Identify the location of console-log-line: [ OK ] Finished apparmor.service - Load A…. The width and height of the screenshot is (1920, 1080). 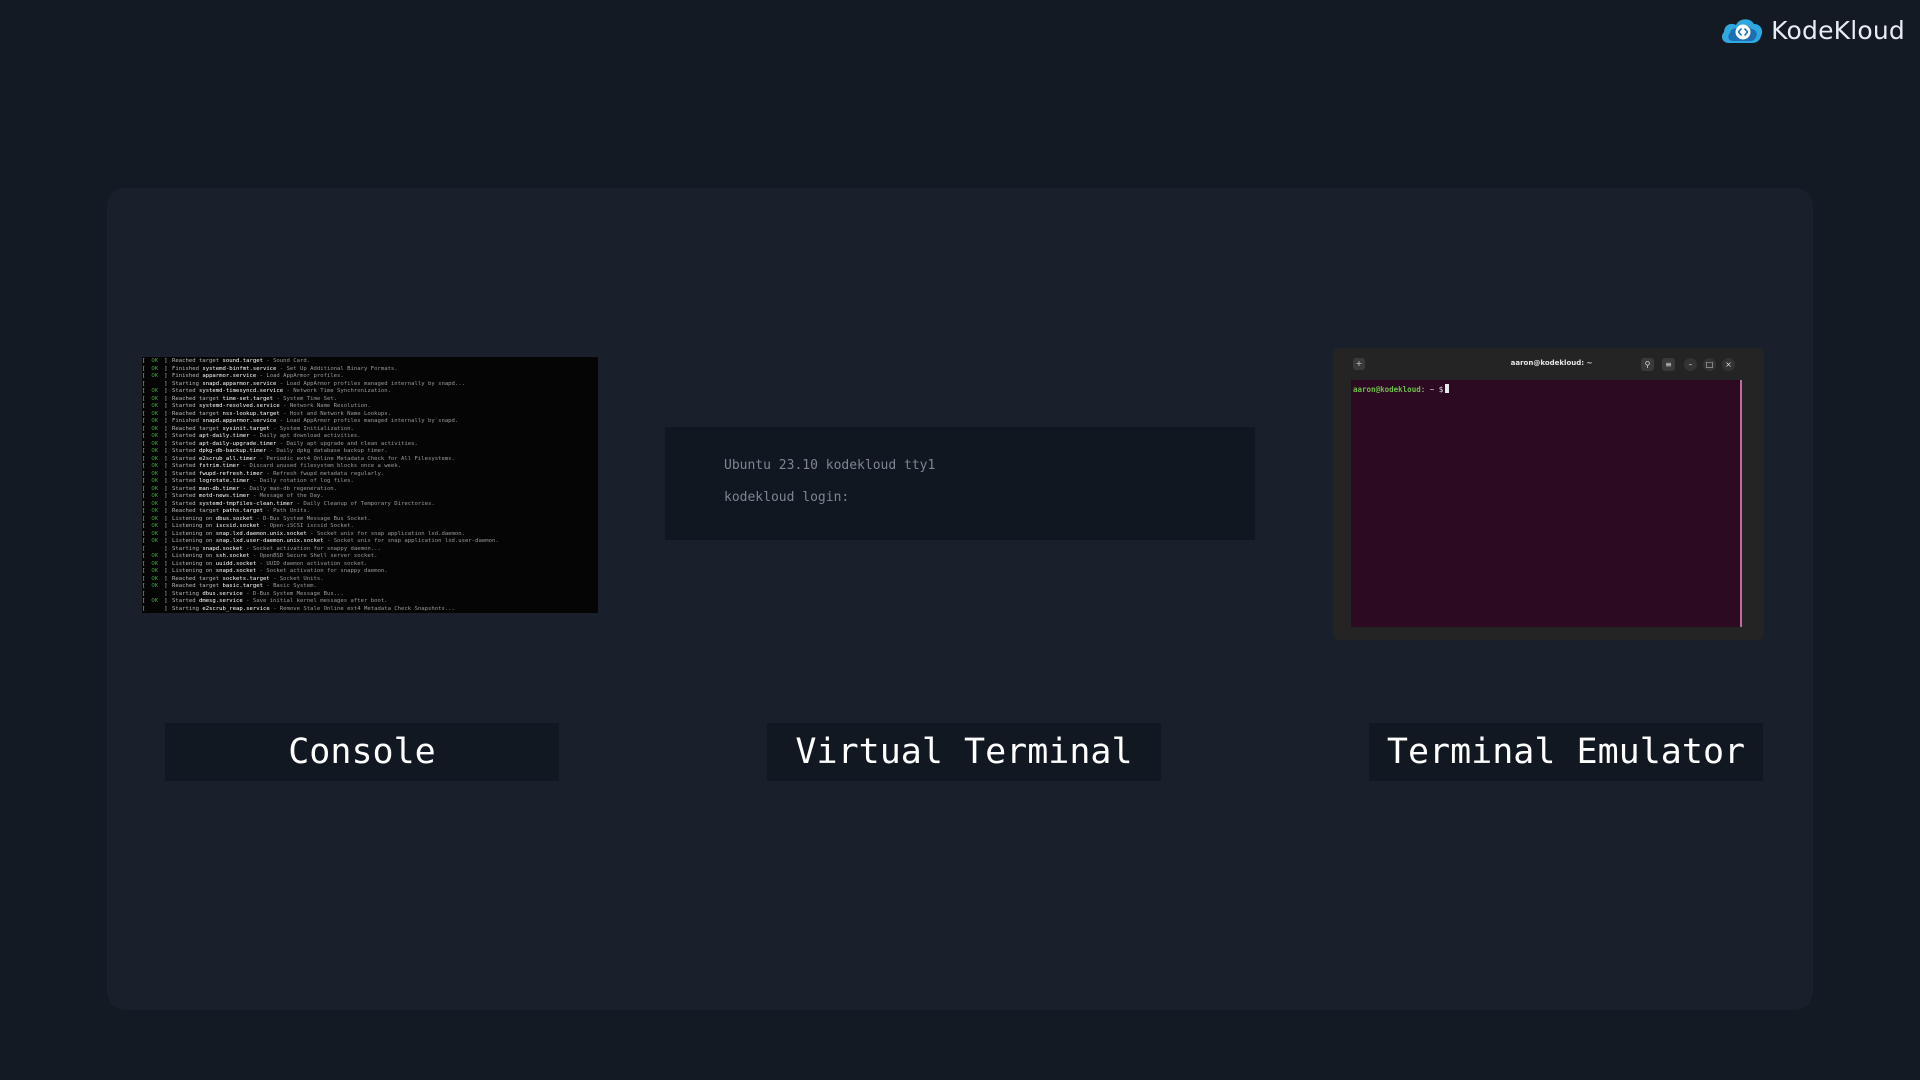
(243, 376).